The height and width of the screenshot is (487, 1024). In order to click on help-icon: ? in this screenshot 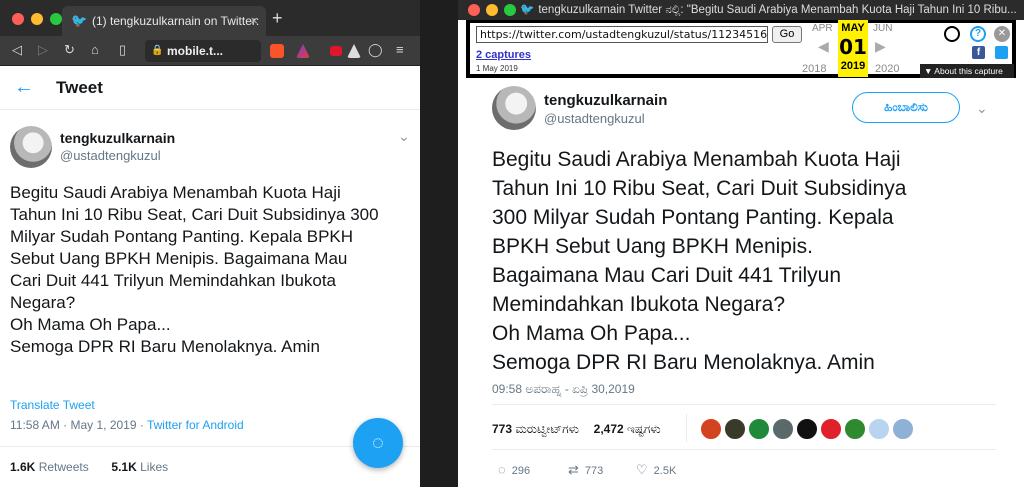, I will do `click(978, 34)`.